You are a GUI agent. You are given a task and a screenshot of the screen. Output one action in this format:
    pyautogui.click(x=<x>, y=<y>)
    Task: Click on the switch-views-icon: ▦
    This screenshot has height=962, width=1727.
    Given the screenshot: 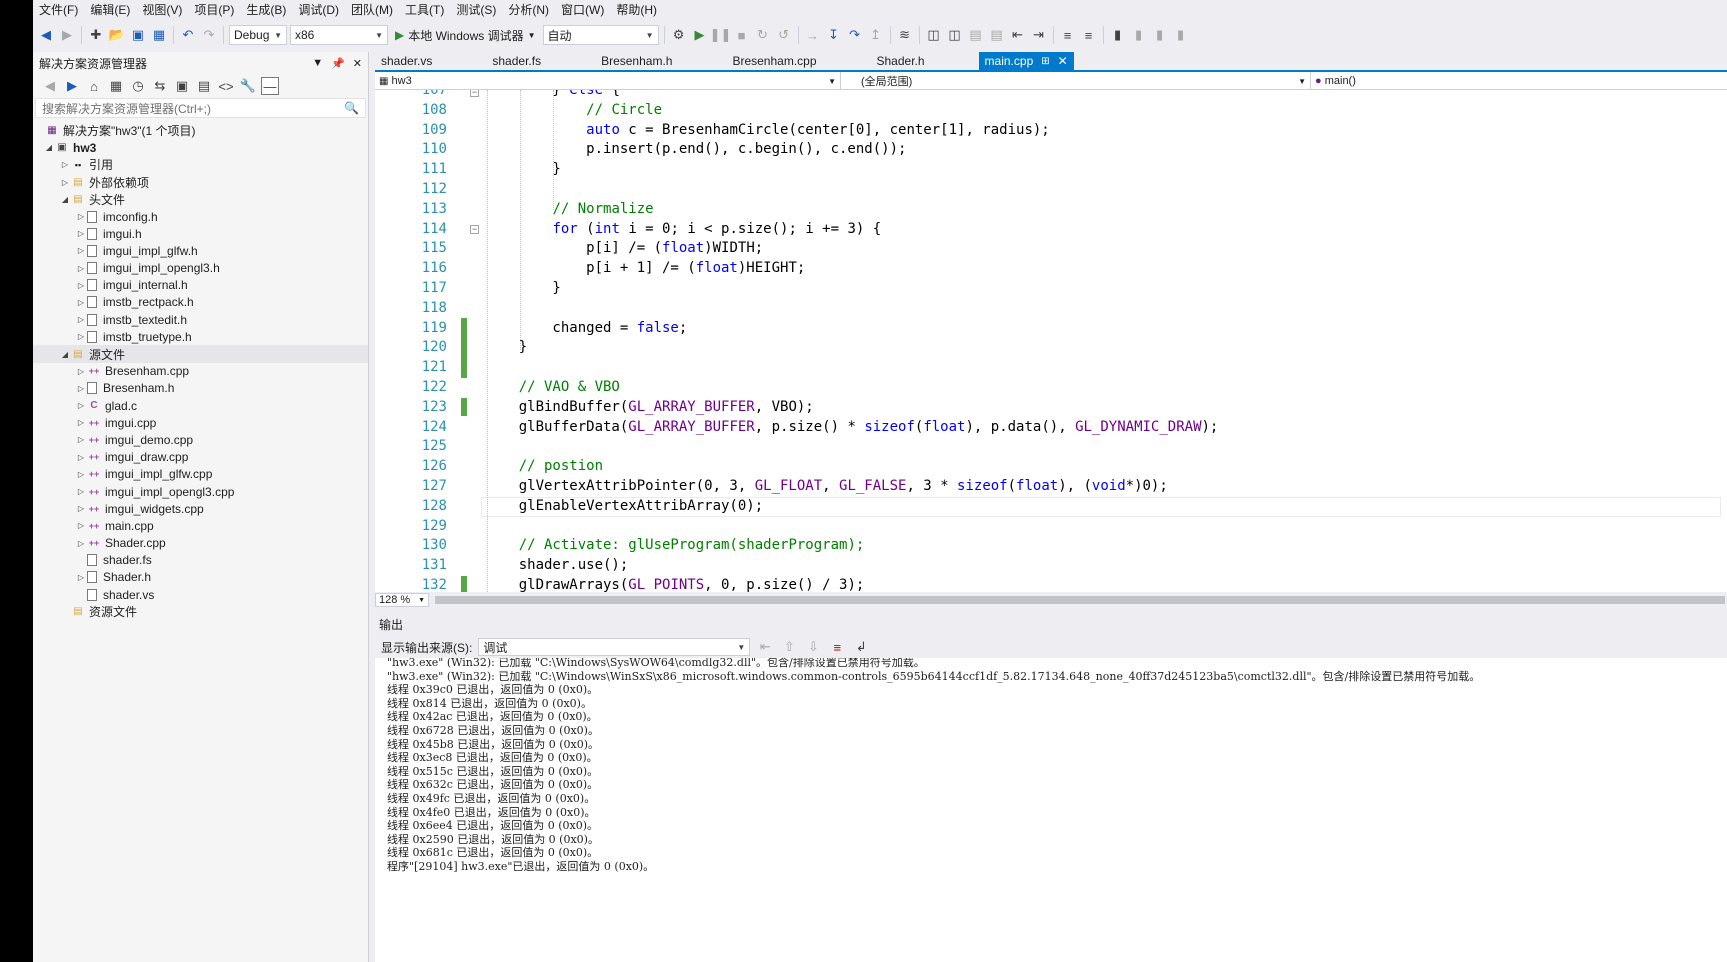 What is the action you would take?
    pyautogui.click(x=116, y=86)
    